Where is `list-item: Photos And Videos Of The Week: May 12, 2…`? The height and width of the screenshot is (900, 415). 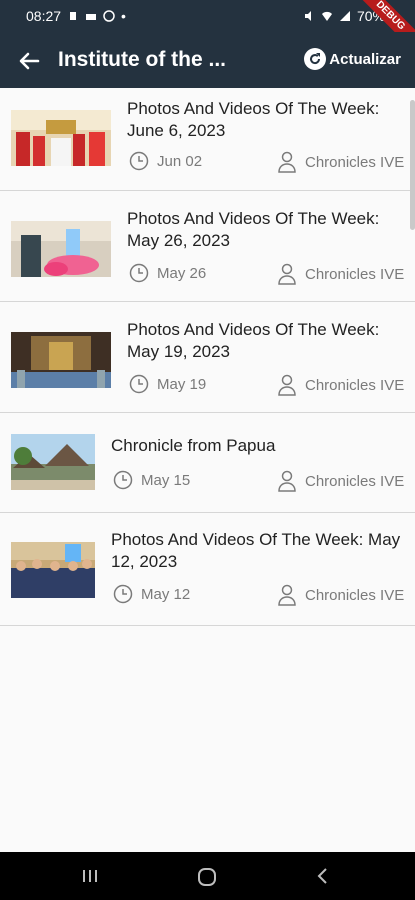 list-item: Photos And Videos Of The Week: May 12, 2… is located at coordinates (207, 569).